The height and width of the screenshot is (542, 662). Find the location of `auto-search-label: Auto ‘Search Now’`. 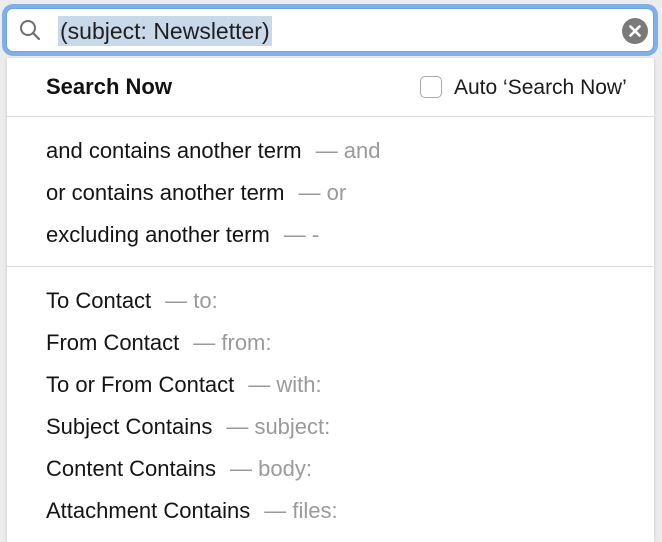

auto-search-label: Auto ‘Search Now’ is located at coordinates (540, 87).